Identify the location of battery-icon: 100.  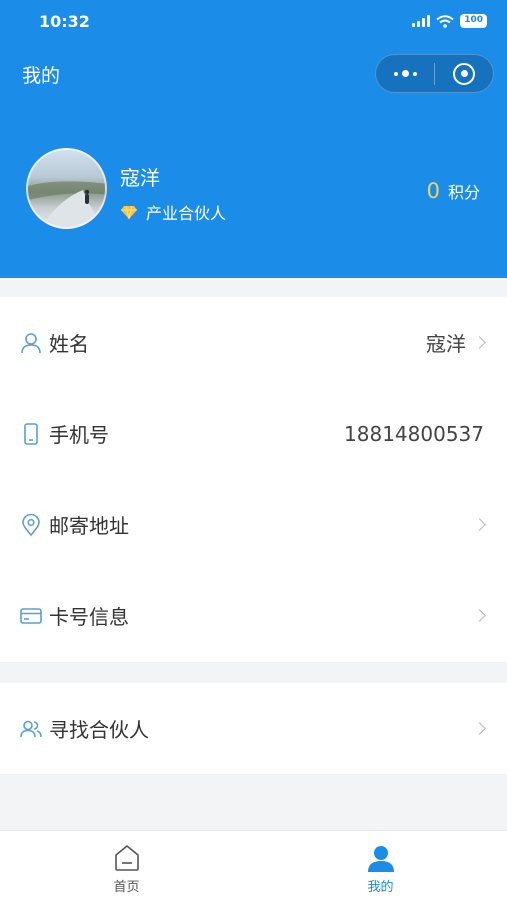
(473, 21).